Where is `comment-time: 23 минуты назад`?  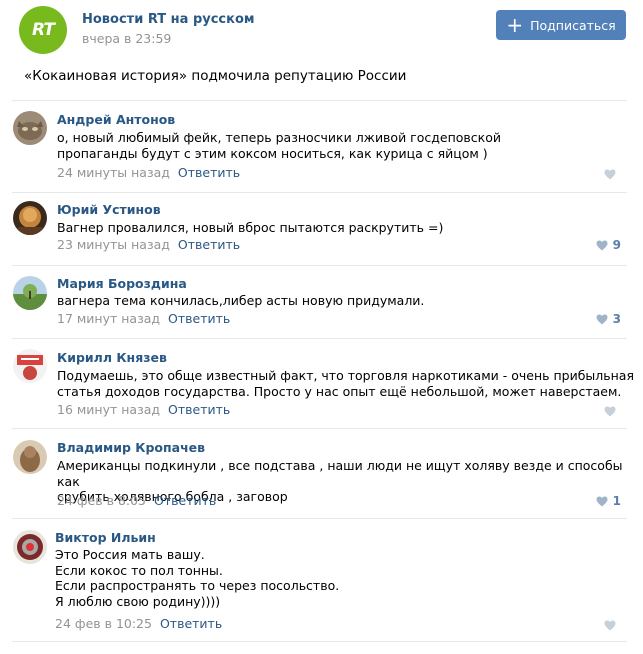 comment-time: 23 минуты назад is located at coordinates (113, 244).